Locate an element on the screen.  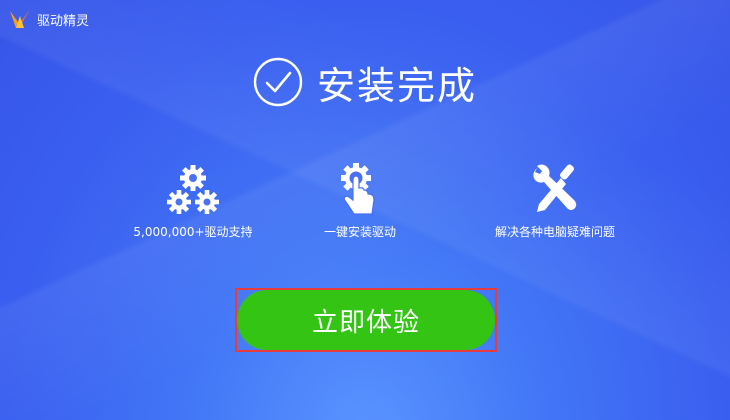
gears-icon is located at coordinates (193, 189).